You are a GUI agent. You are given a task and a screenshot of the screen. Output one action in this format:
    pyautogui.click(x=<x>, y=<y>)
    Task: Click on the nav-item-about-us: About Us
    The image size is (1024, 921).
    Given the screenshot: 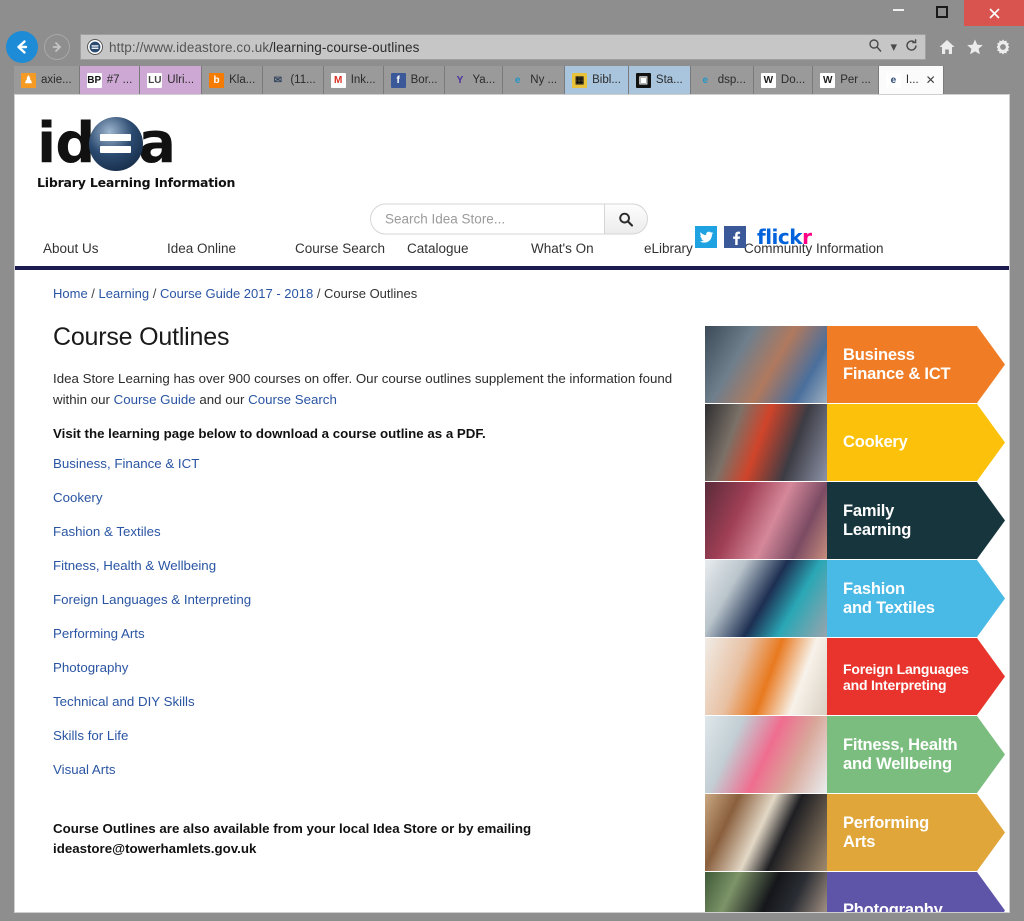 What is the action you would take?
    pyautogui.click(x=105, y=248)
    